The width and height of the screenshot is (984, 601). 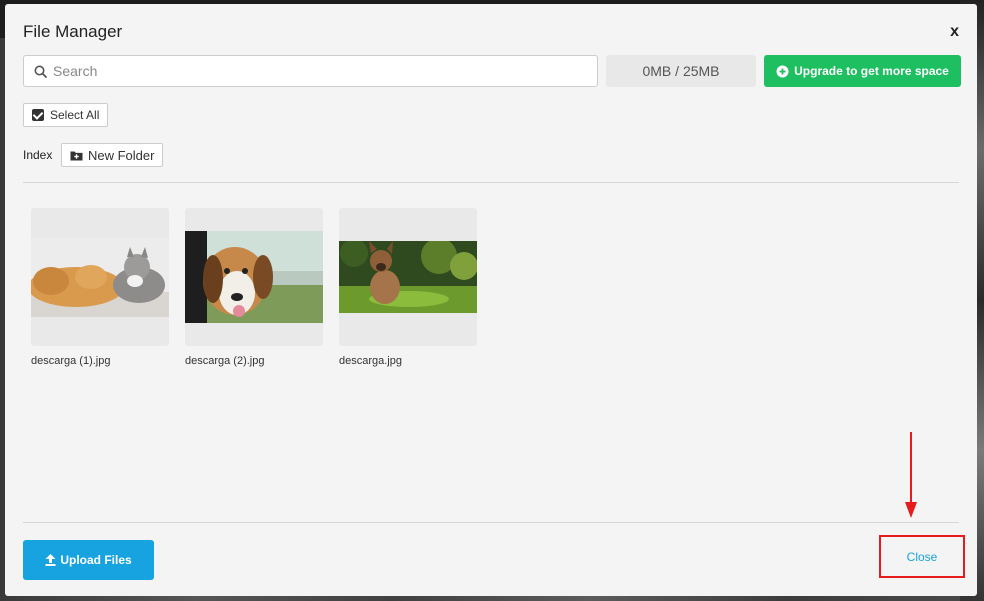 What do you see at coordinates (491, 522) in the screenshot?
I see `footer-divider` at bounding box center [491, 522].